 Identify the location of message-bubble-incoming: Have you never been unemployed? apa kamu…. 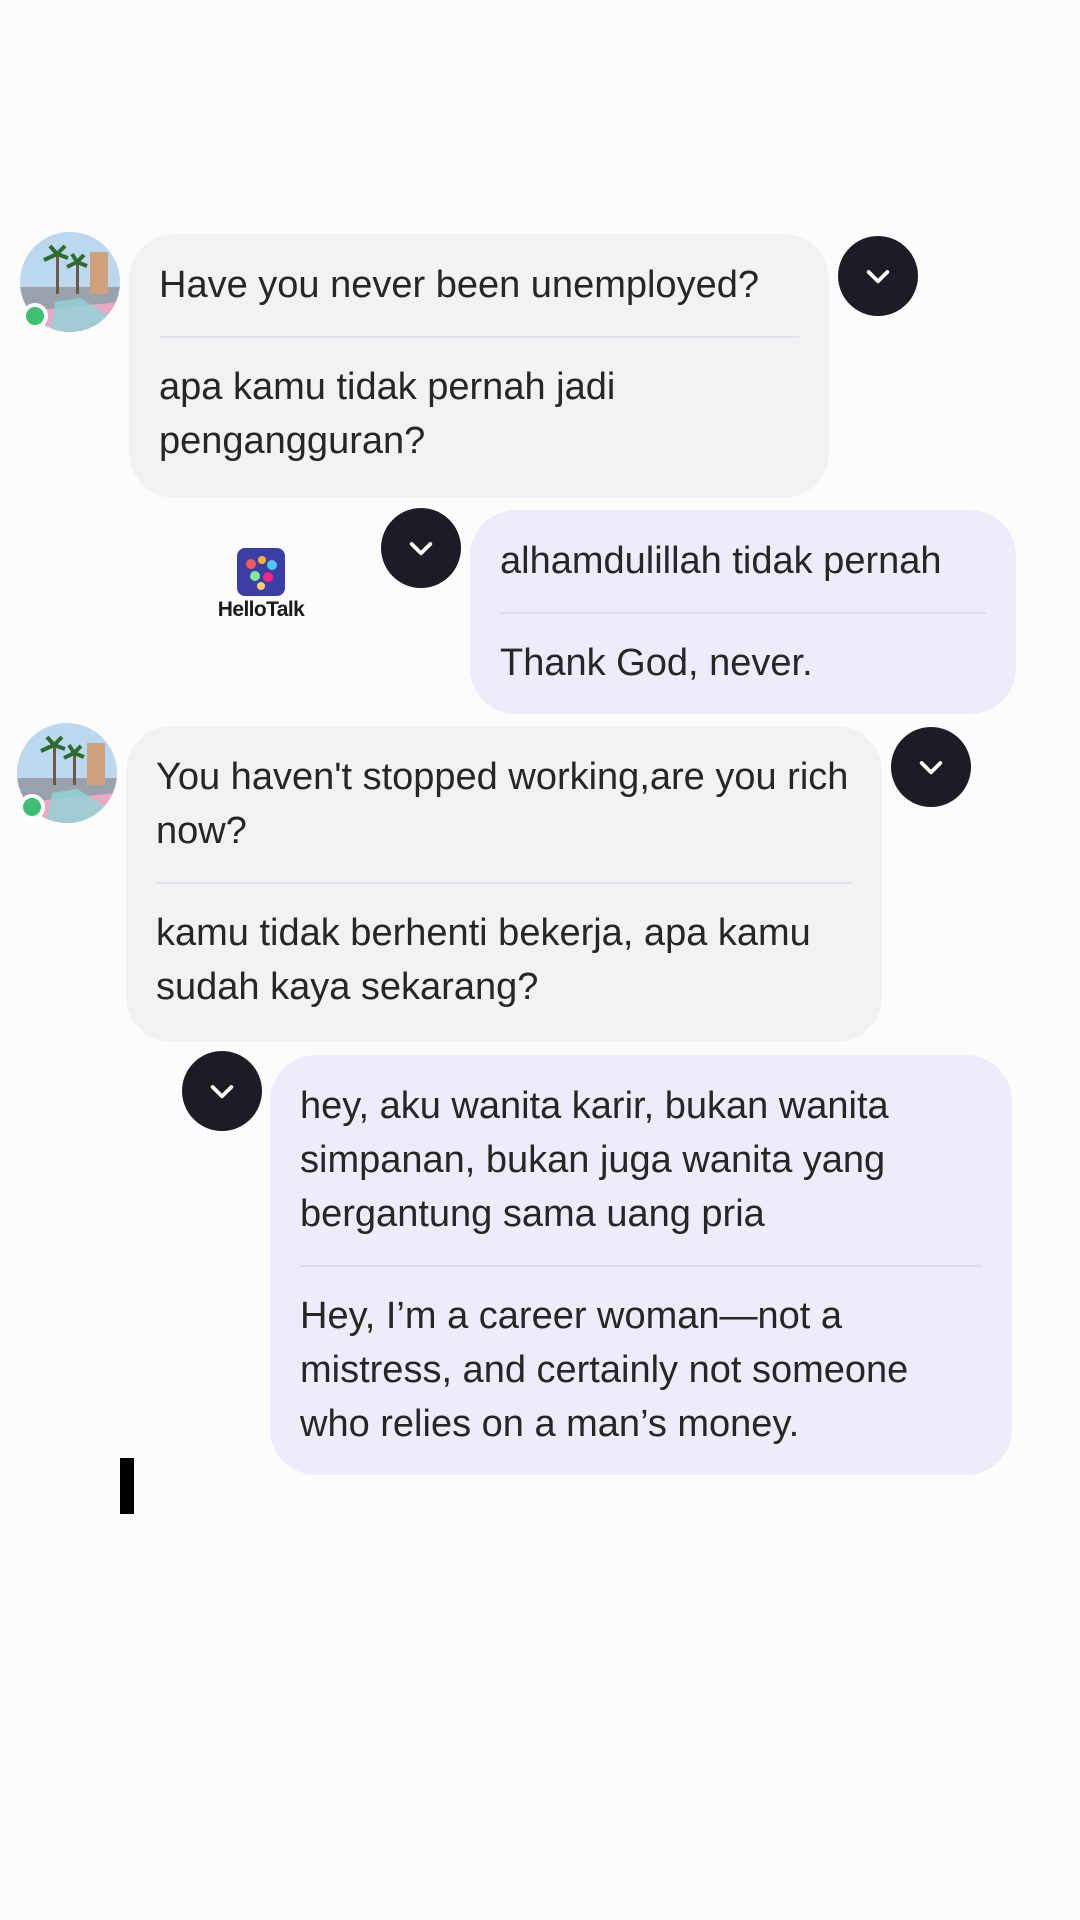
(479, 366).